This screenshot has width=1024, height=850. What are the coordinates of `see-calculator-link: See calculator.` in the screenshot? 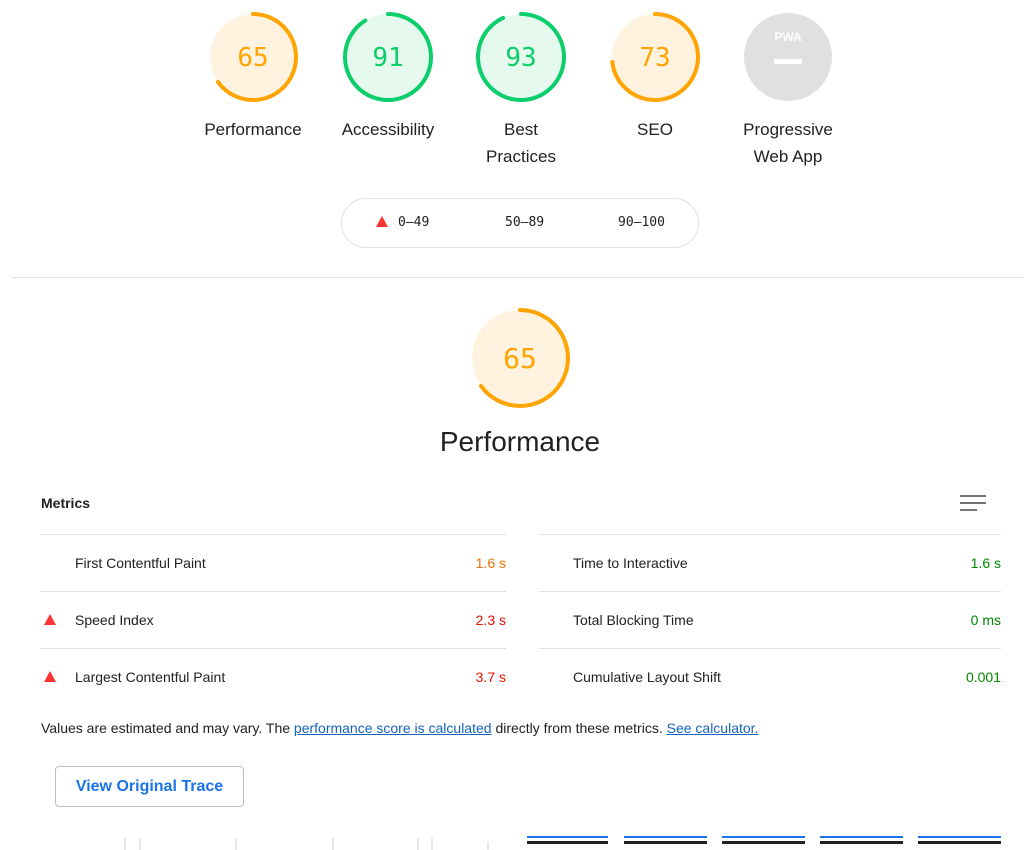 It's located at (713, 728).